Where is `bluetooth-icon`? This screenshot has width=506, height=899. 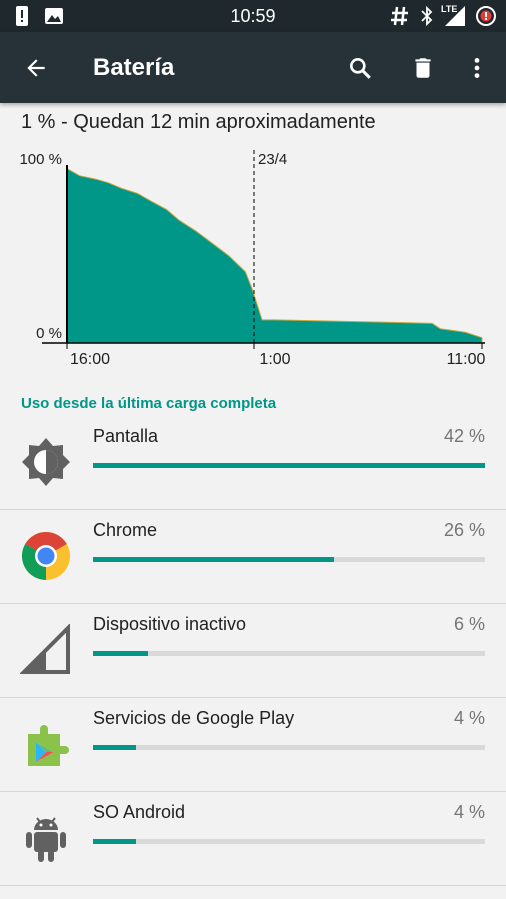
bluetooth-icon is located at coordinates (427, 16).